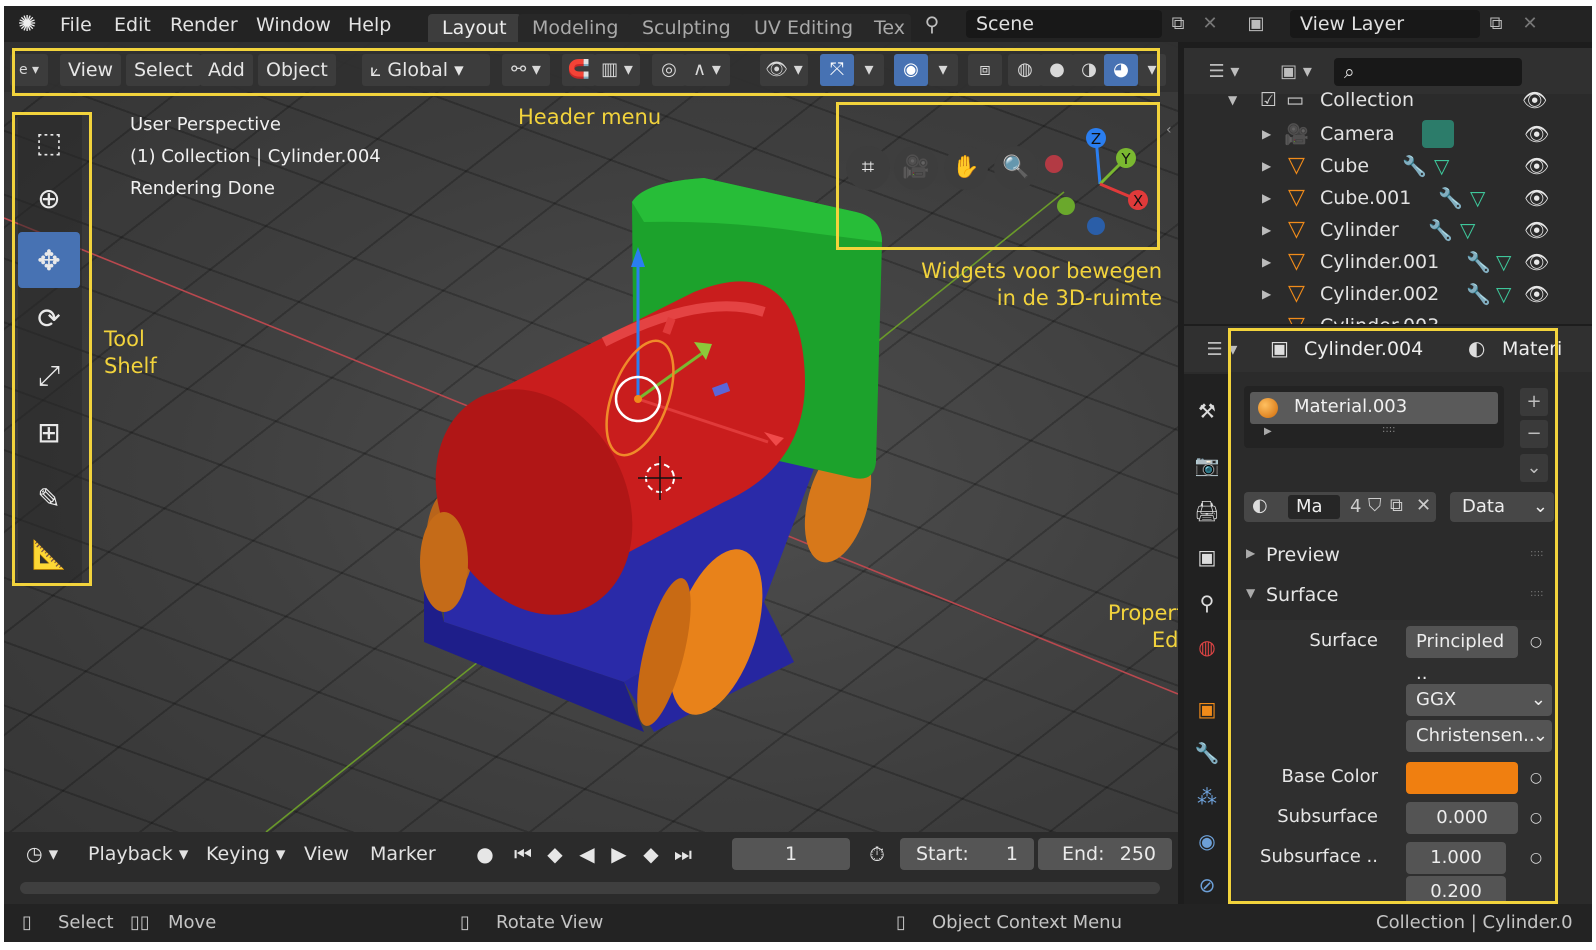 The width and height of the screenshot is (1596, 950). I want to click on current-frame-field: 1, so click(791, 854).